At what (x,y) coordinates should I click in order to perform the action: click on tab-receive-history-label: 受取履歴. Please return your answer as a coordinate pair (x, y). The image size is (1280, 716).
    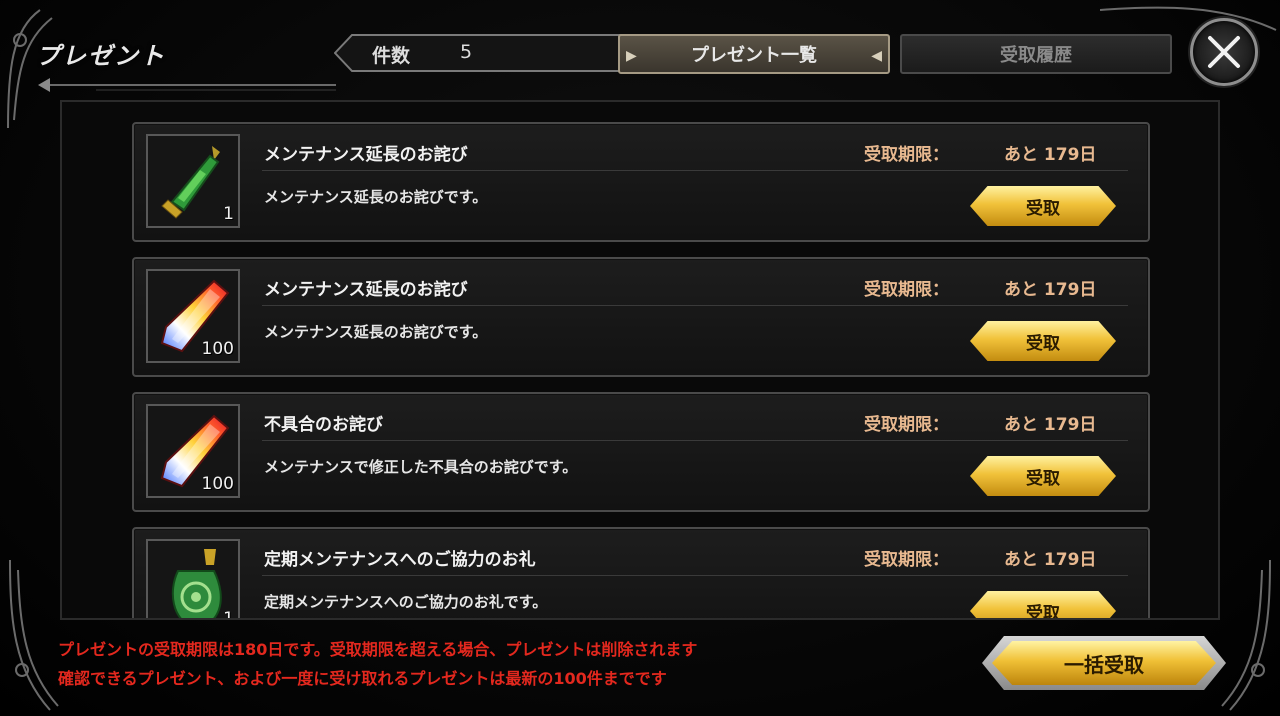
    Looking at the image, I should click on (1036, 55).